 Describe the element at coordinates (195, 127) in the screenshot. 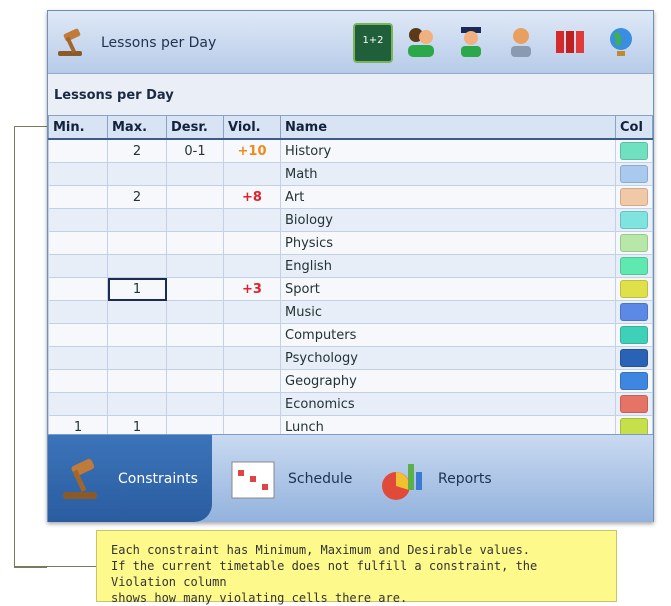

I see `col-desr: Desr.` at that location.